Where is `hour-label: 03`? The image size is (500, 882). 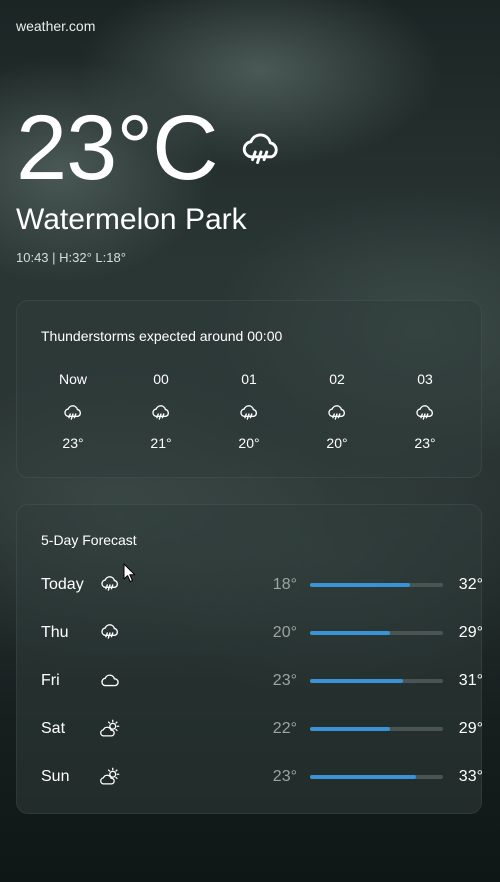 hour-label: 03 is located at coordinates (425, 379).